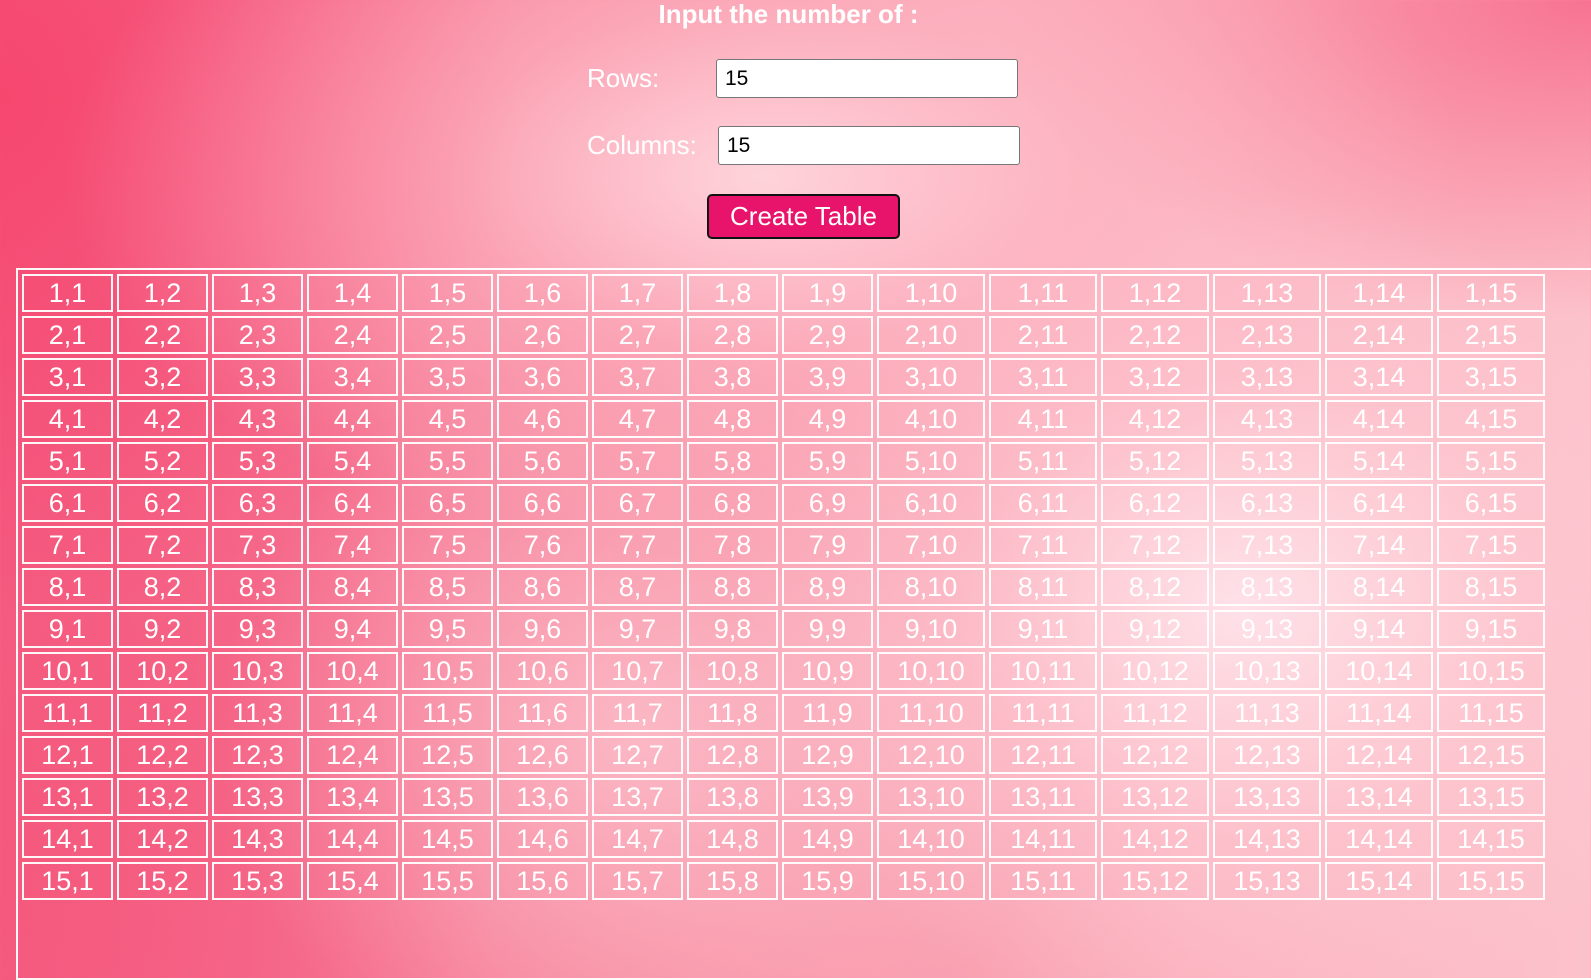  I want to click on table-cell: 15,1, so click(67, 881).